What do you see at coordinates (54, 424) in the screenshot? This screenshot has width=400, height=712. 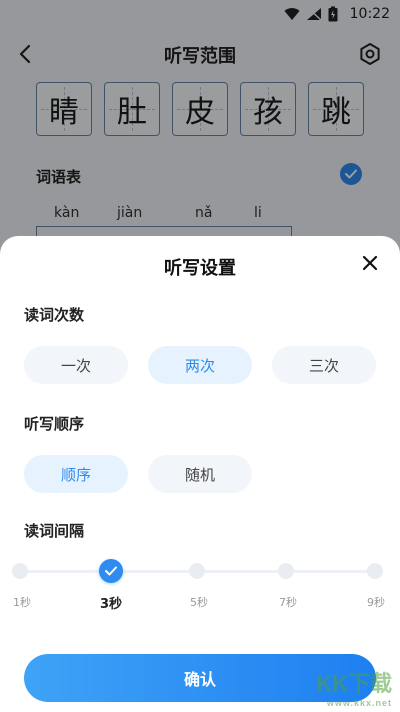 I see `order-label: 听写顺序` at bounding box center [54, 424].